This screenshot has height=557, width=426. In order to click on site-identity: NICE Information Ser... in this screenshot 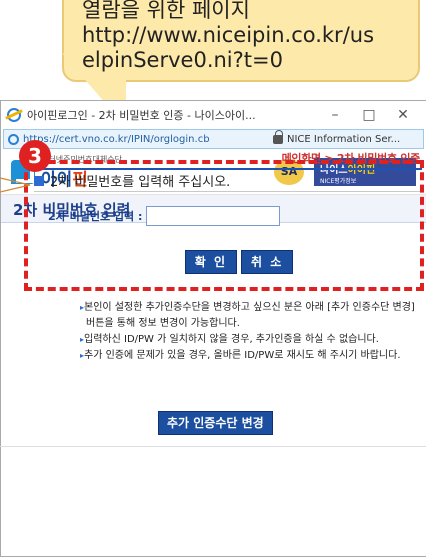, I will do `click(353, 139)`.